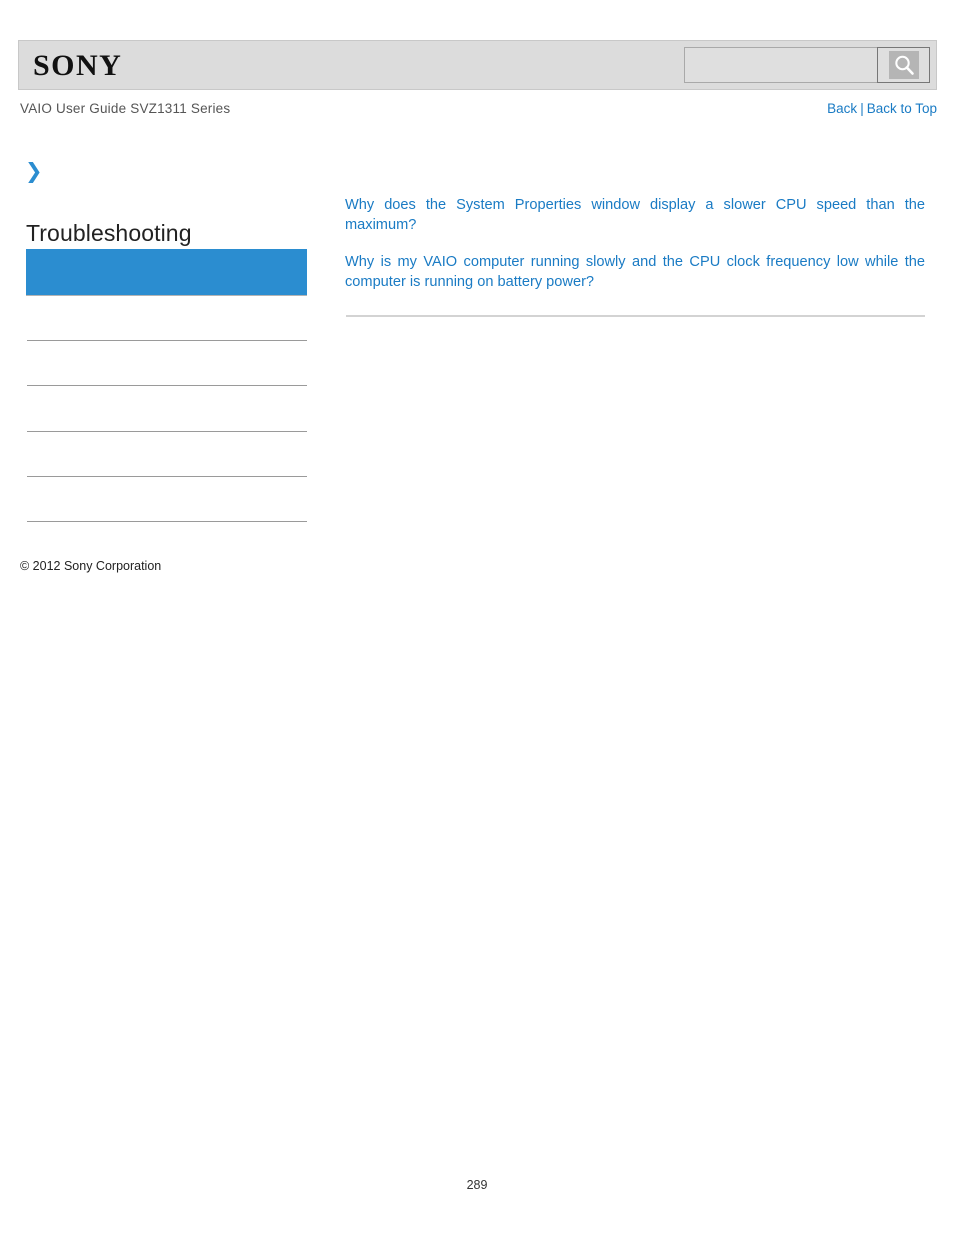  I want to click on page-number: 289, so click(477, 1185).